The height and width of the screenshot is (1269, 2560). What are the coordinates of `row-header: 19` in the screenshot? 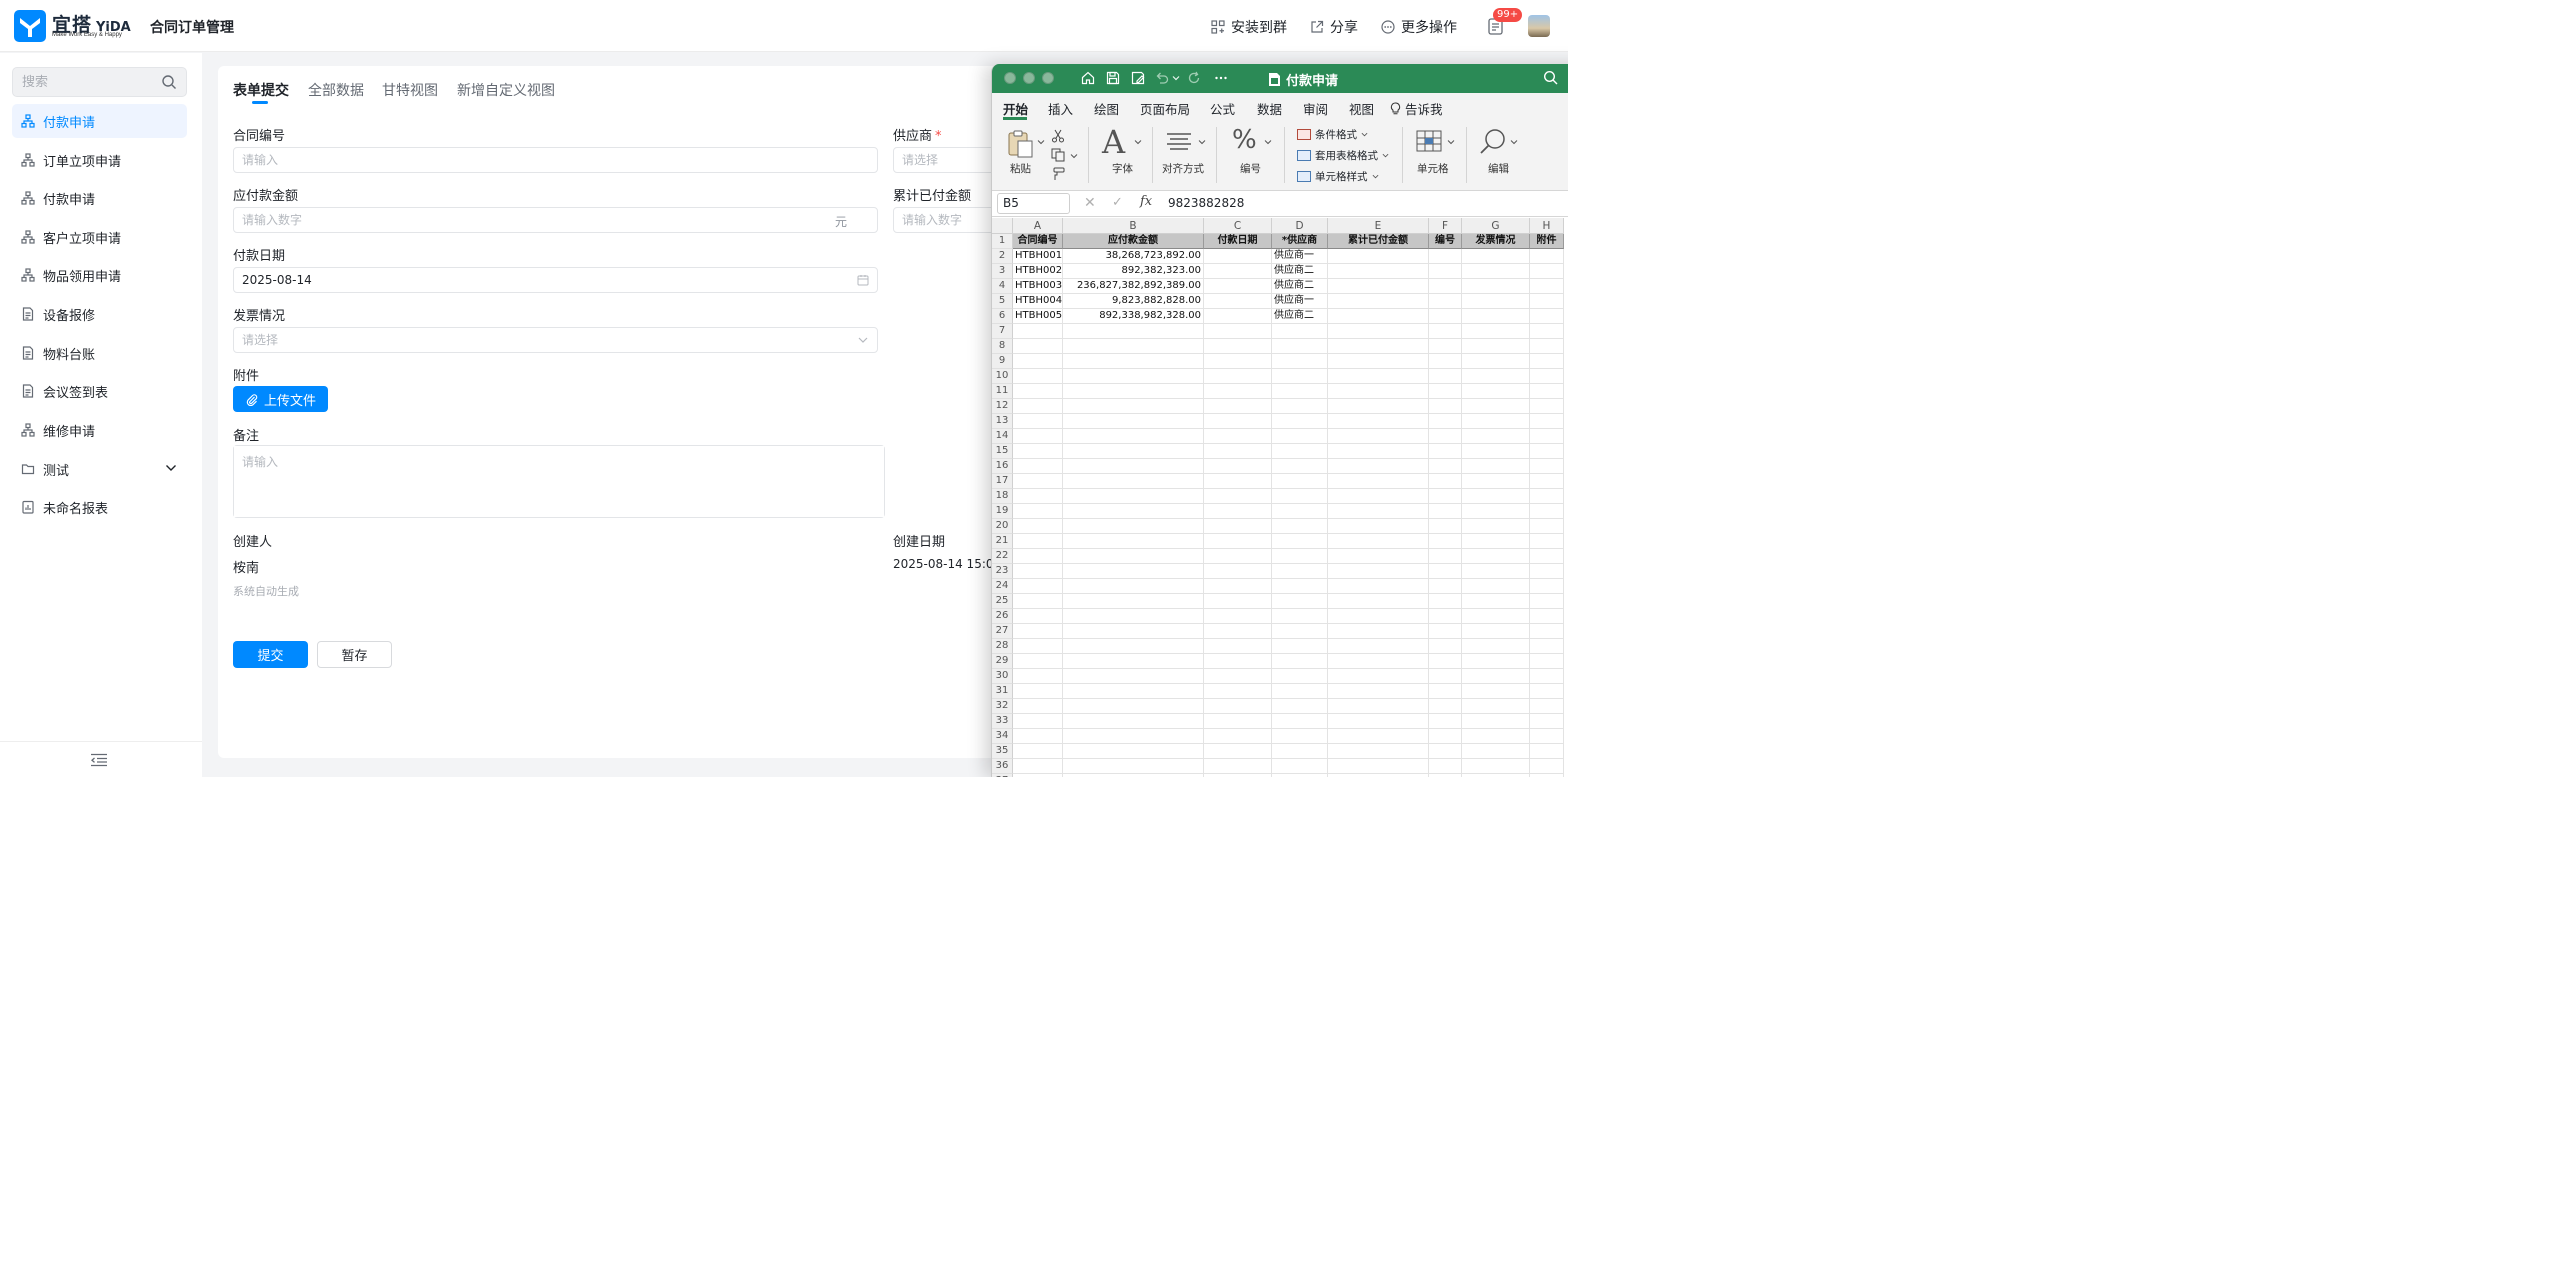 It's located at (1002, 511).